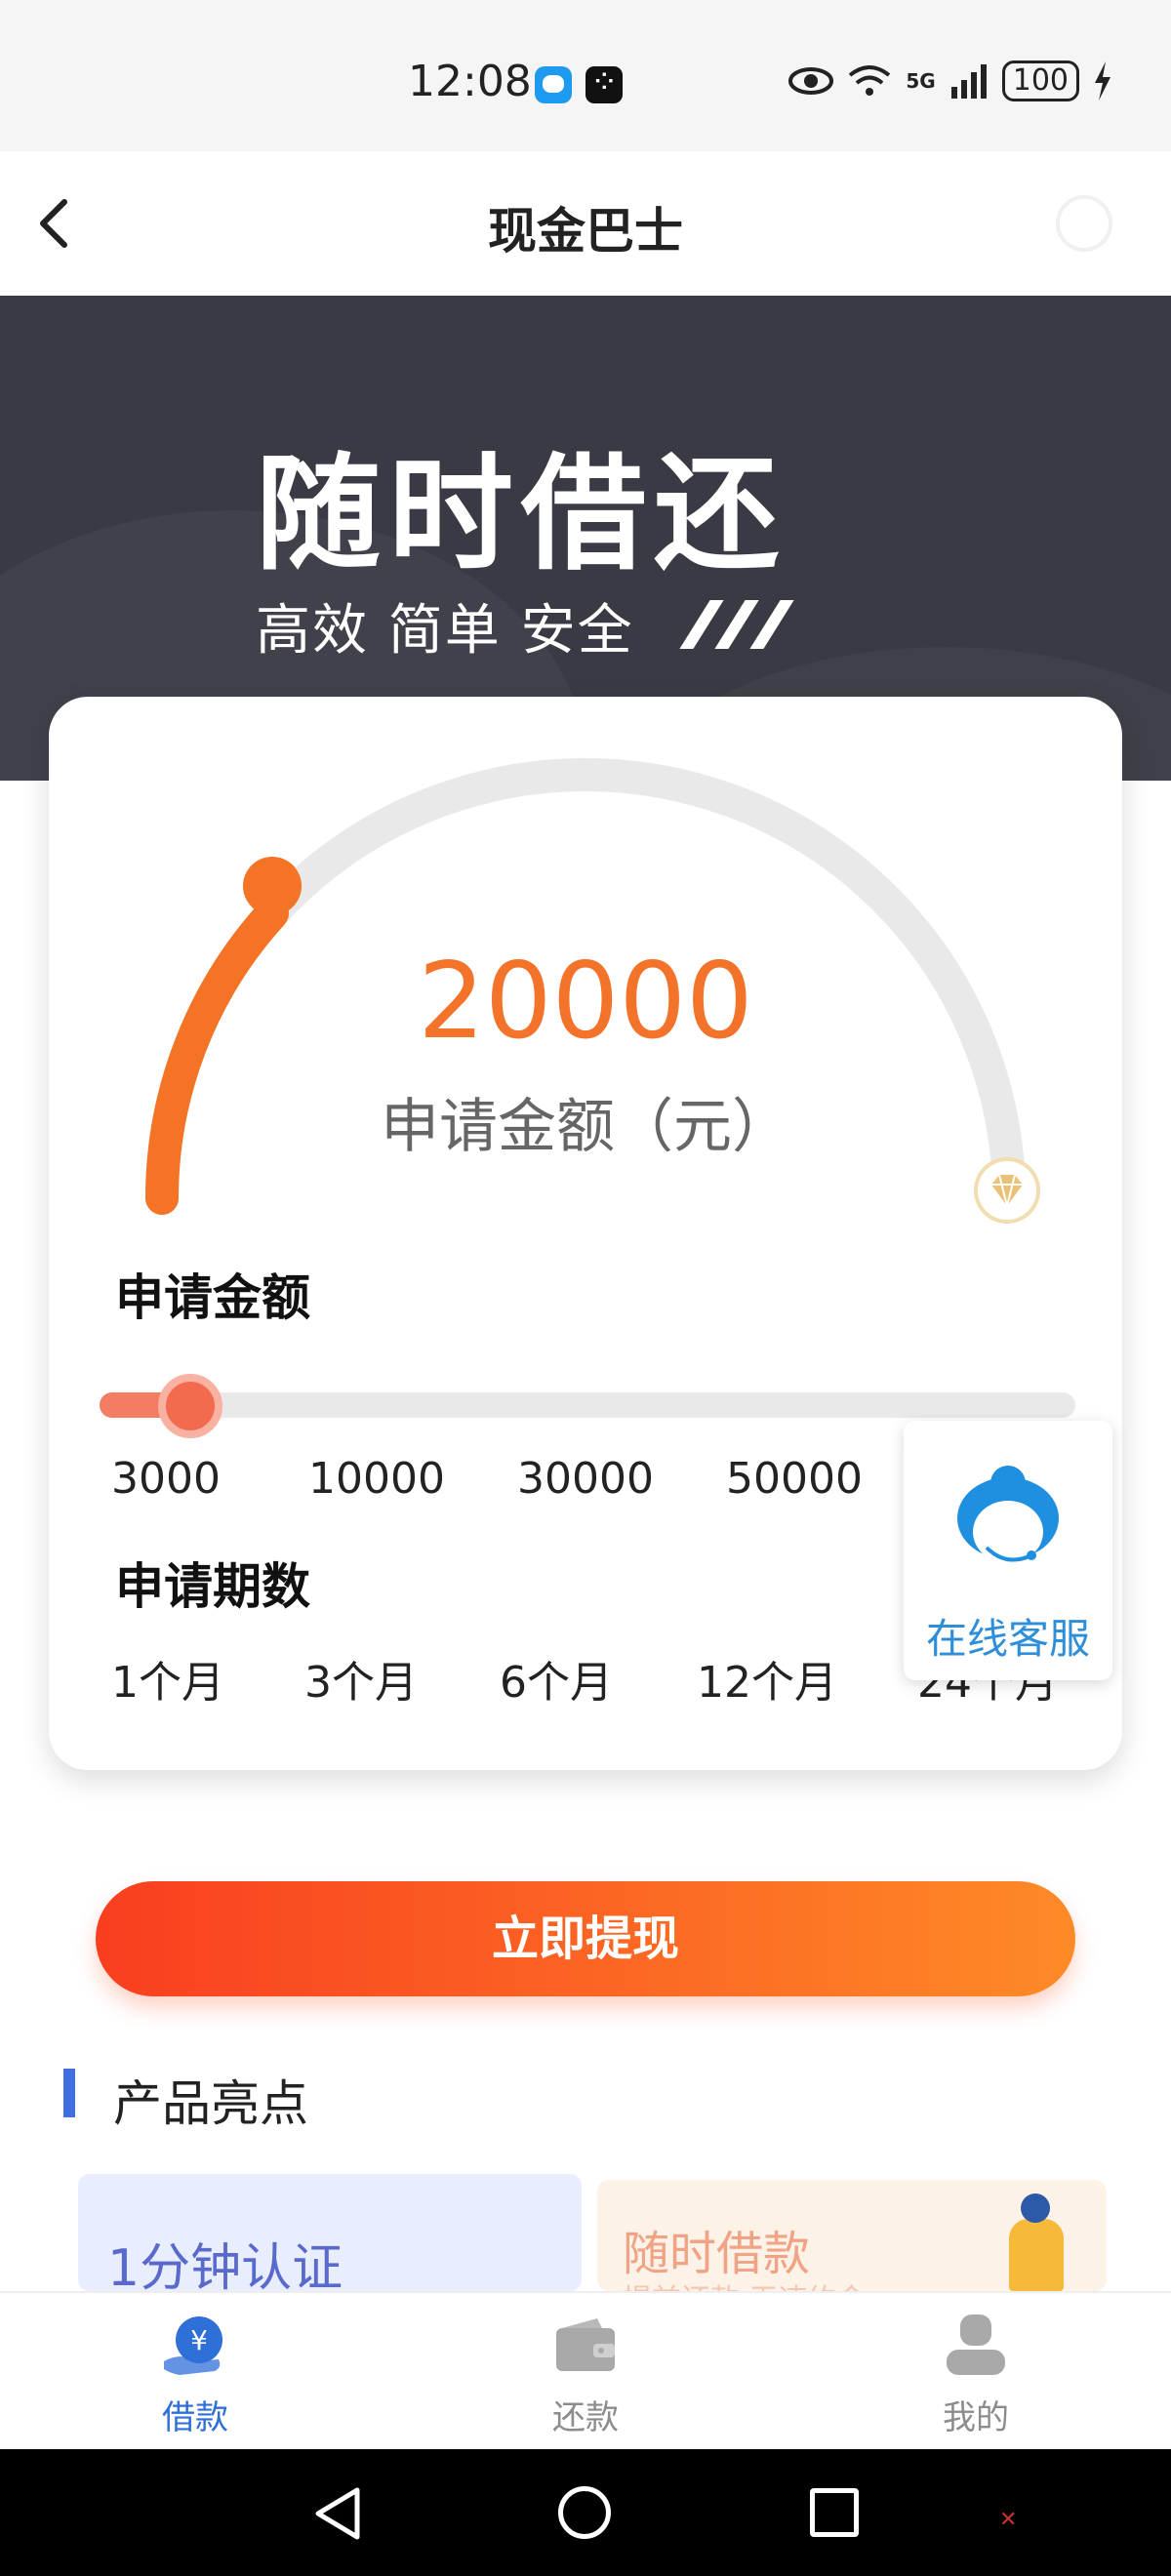 The image size is (1171, 2576). What do you see at coordinates (717, 2254) in the screenshot?
I see `highlight-card-title: 随时借款` at bounding box center [717, 2254].